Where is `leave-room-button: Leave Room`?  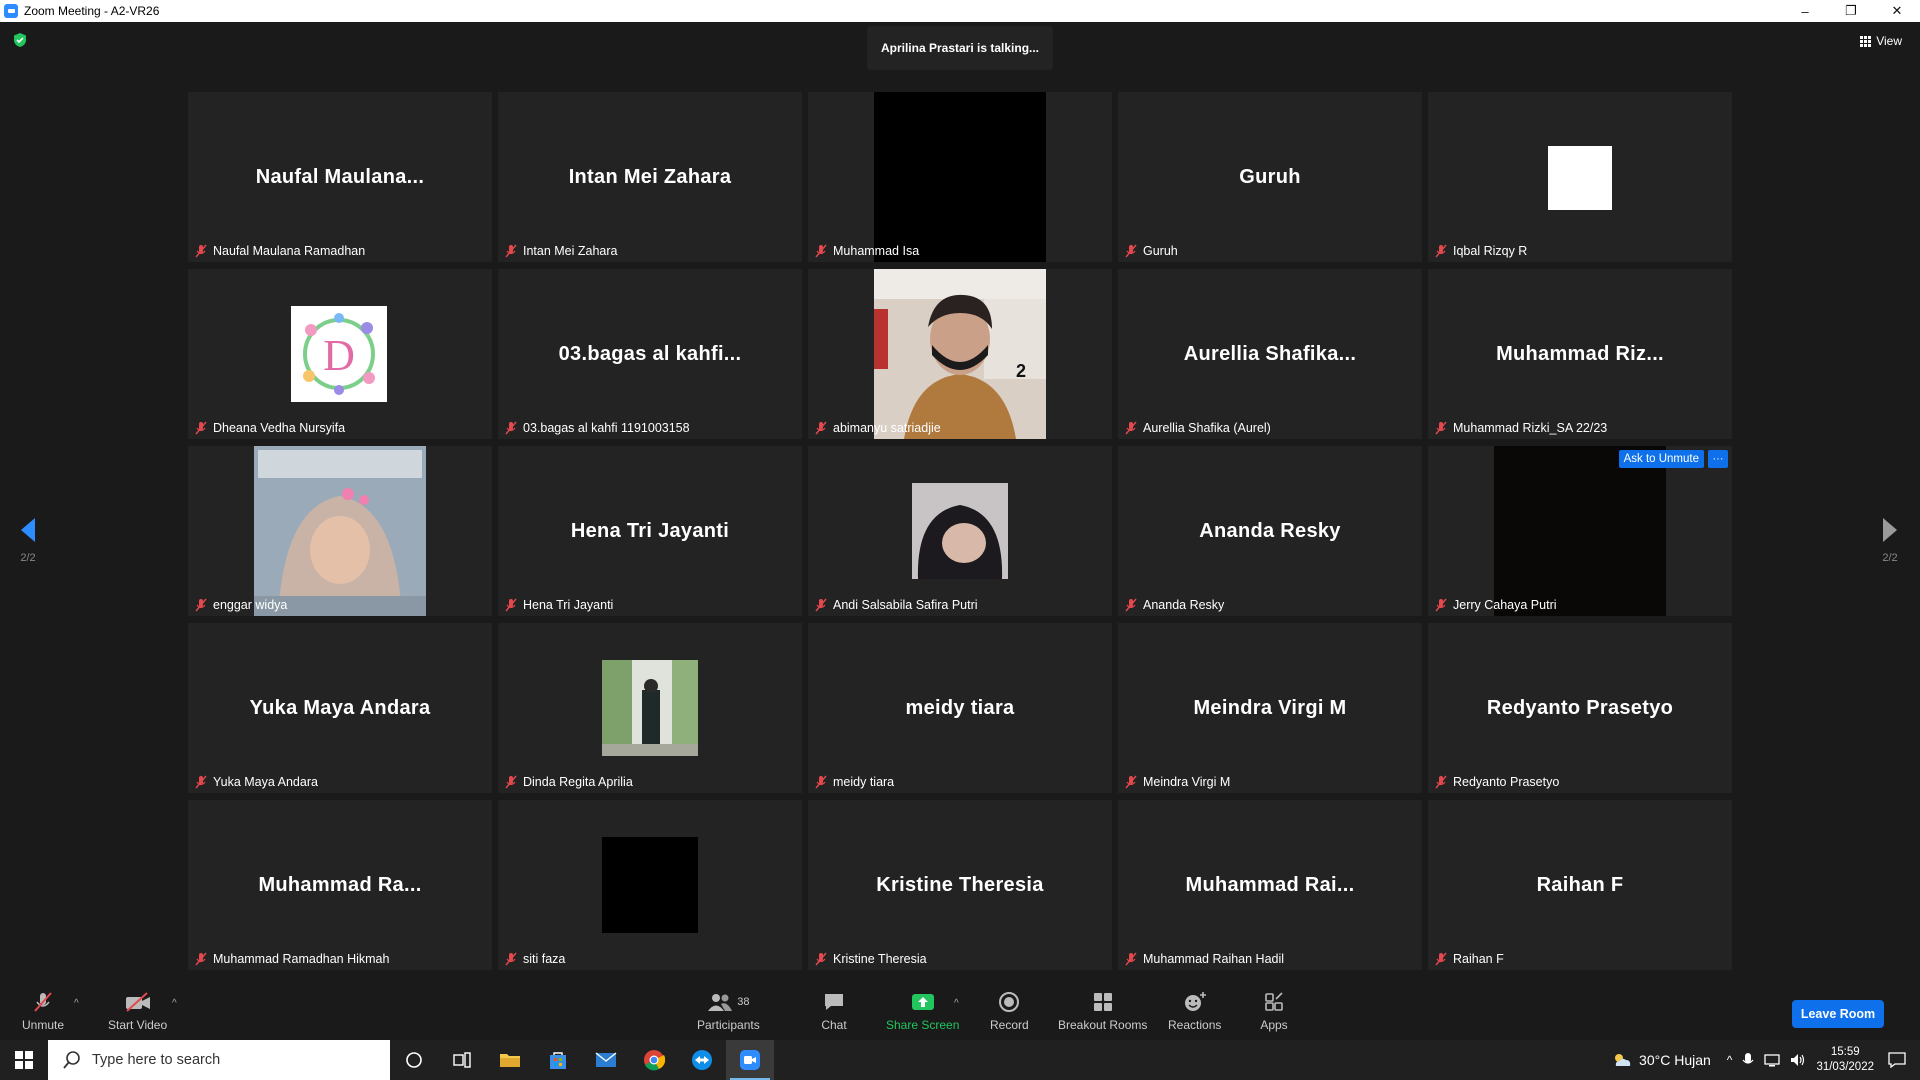
leave-room-button: Leave Room is located at coordinates (1838, 1014).